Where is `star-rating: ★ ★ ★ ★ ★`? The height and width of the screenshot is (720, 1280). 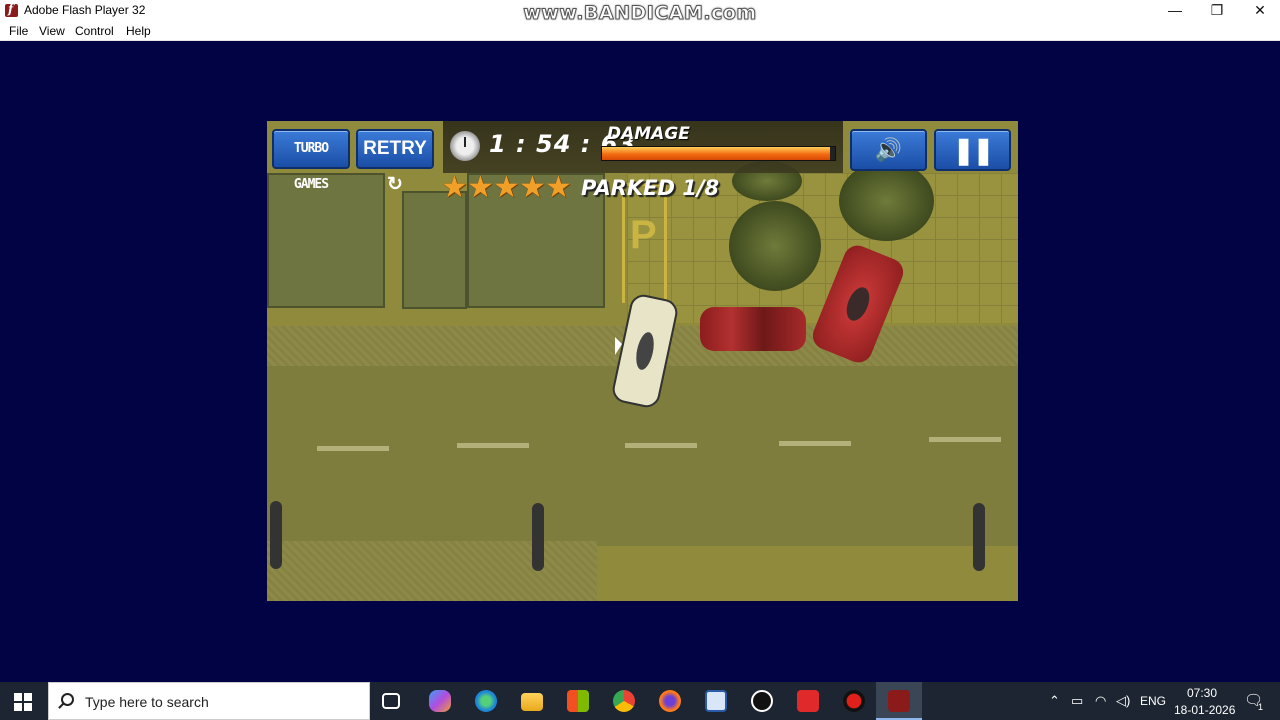
star-rating: ★ ★ ★ ★ ★ is located at coordinates (511, 188).